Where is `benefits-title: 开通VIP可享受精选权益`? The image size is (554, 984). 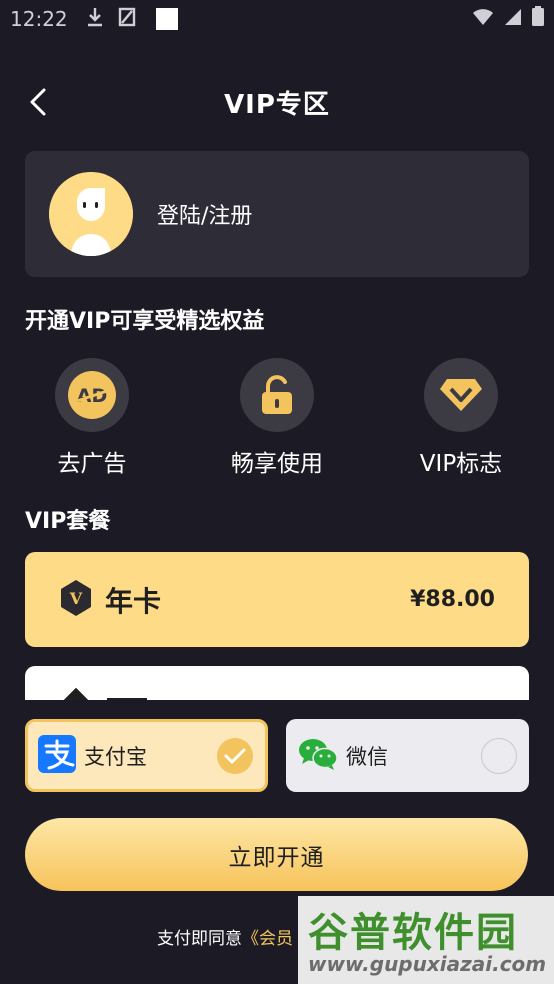
benefits-title: 开通VIP可享受精选权益 is located at coordinates (145, 321).